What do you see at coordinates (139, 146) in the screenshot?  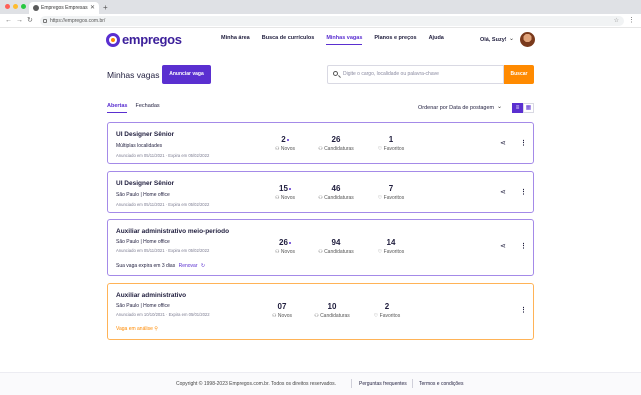 I see `job-location: Múltiplas localidades` at bounding box center [139, 146].